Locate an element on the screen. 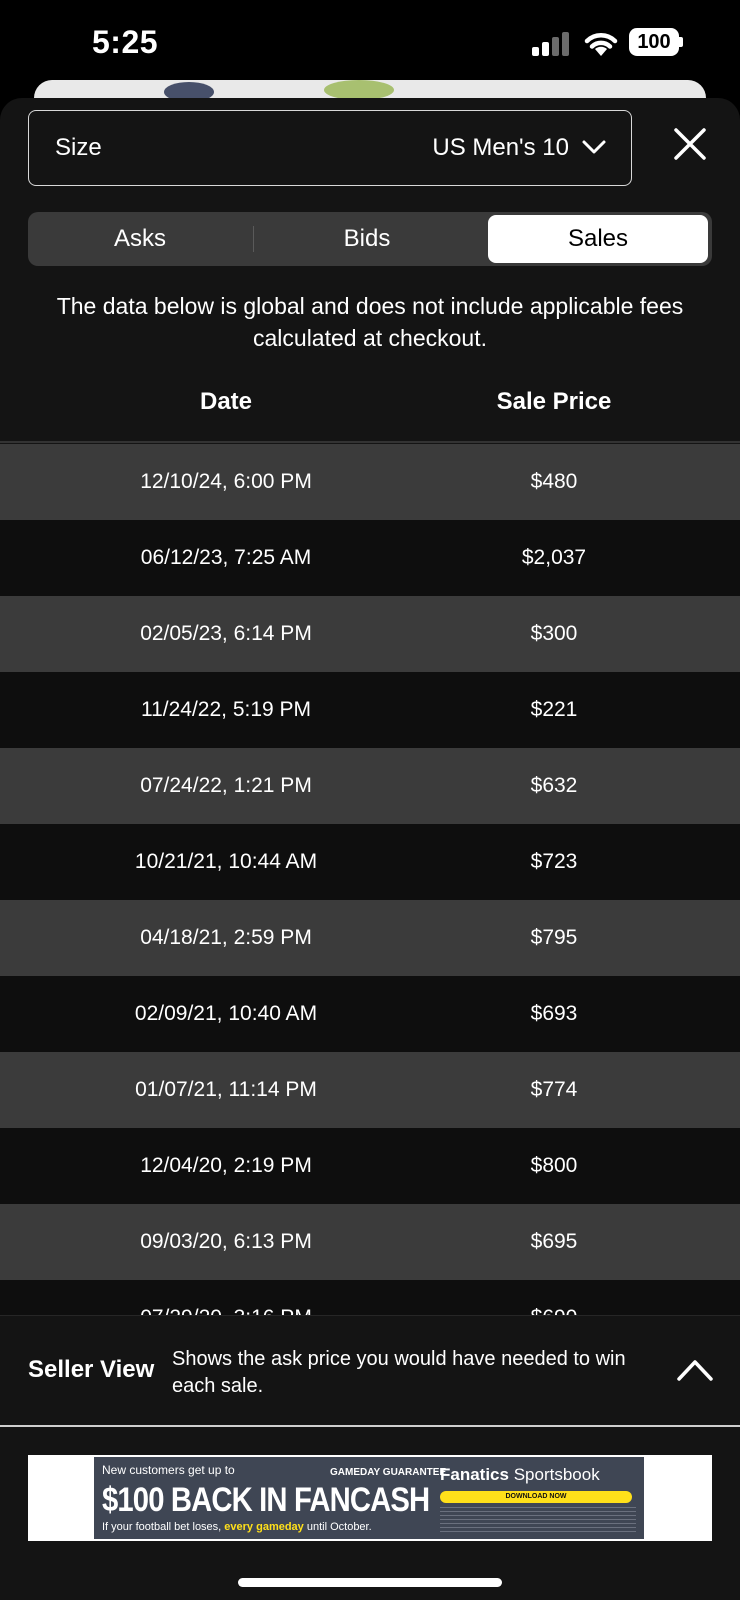  sale-price: $774 is located at coordinates (554, 1089).